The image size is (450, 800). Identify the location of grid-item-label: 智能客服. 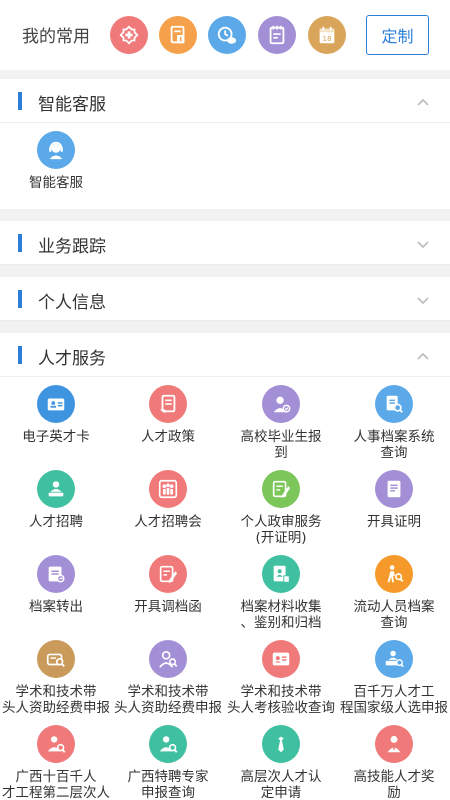
(56, 183).